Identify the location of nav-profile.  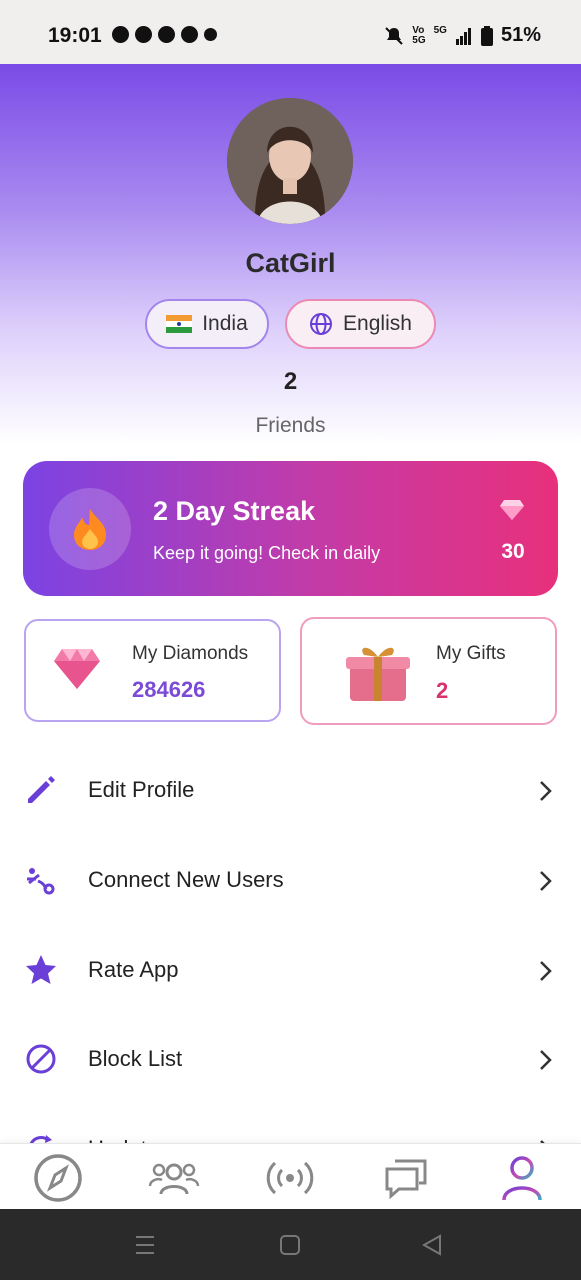
(522, 1178).